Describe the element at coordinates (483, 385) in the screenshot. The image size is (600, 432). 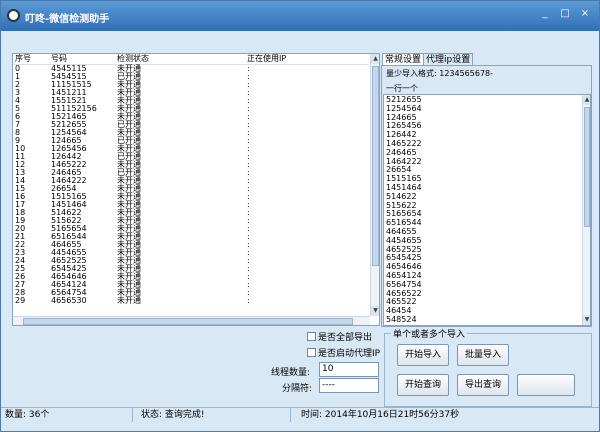
I see `export-query-button: 导出查询` at that location.